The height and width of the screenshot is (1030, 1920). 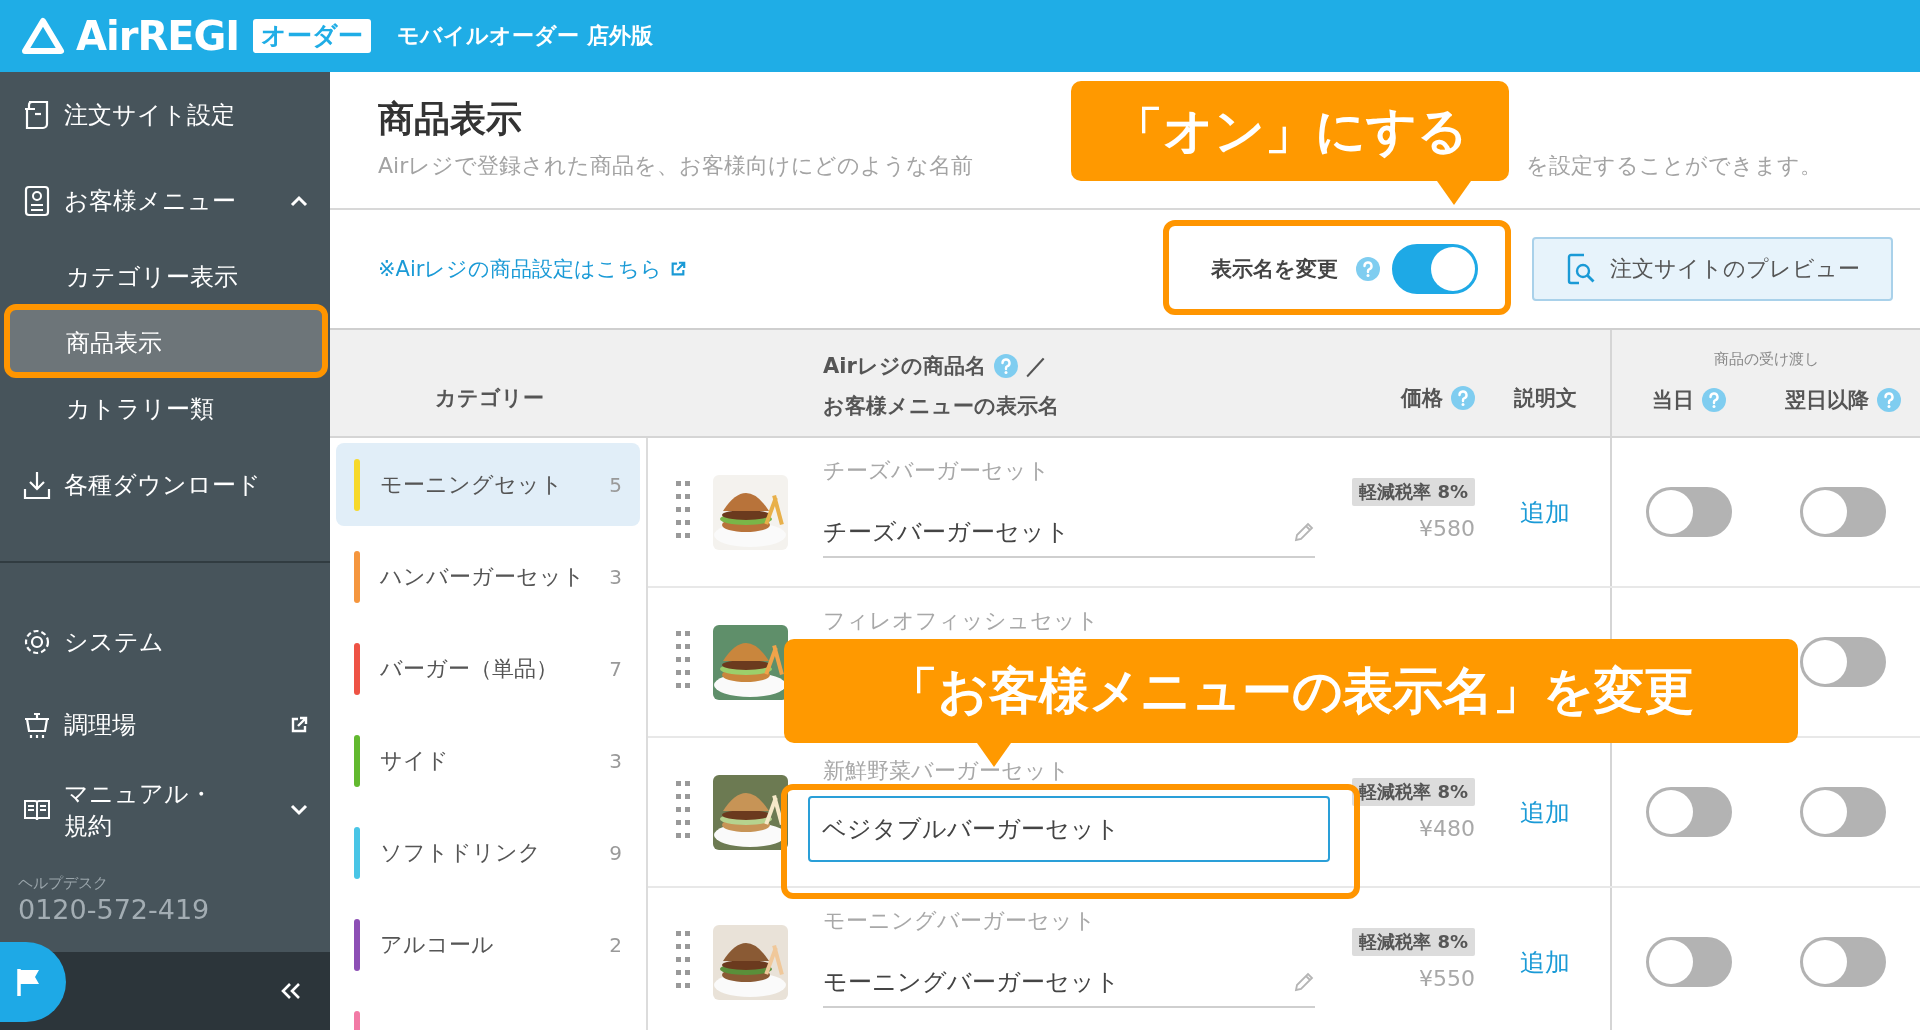 I want to click on toggle-label: 表示名を変更, so click(x=1274, y=269).